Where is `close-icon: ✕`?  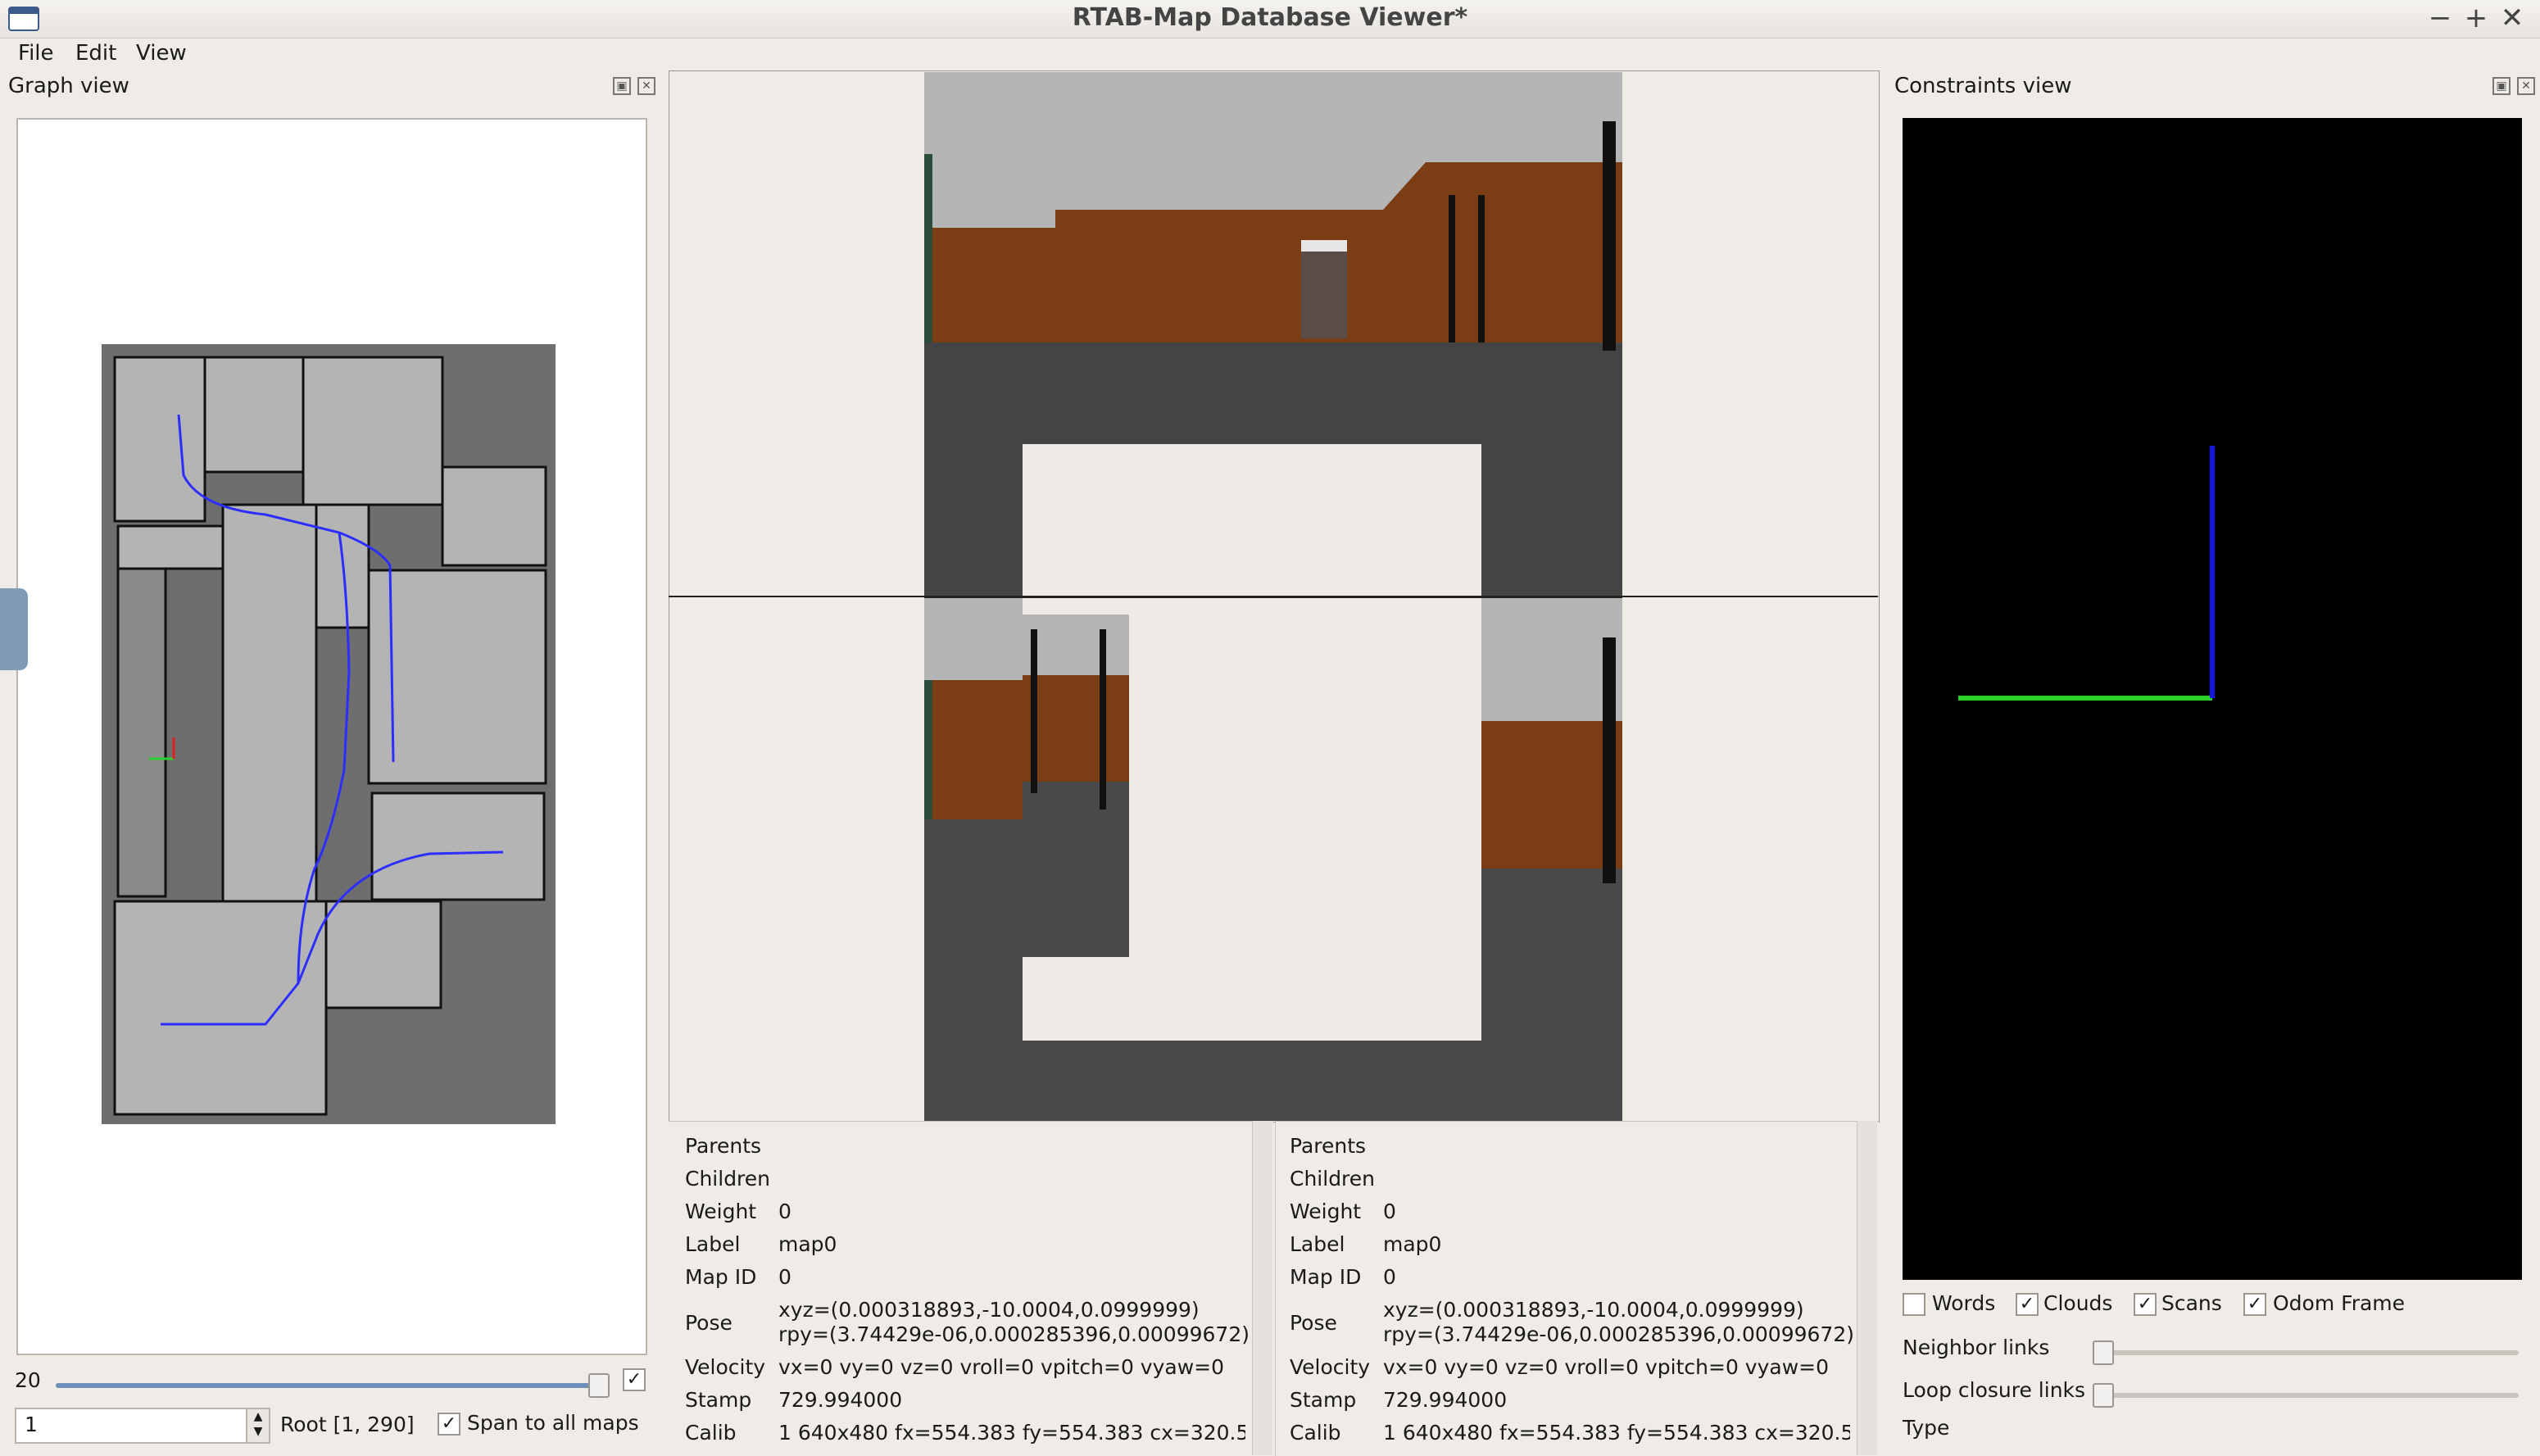
close-icon: ✕ is located at coordinates (2512, 18).